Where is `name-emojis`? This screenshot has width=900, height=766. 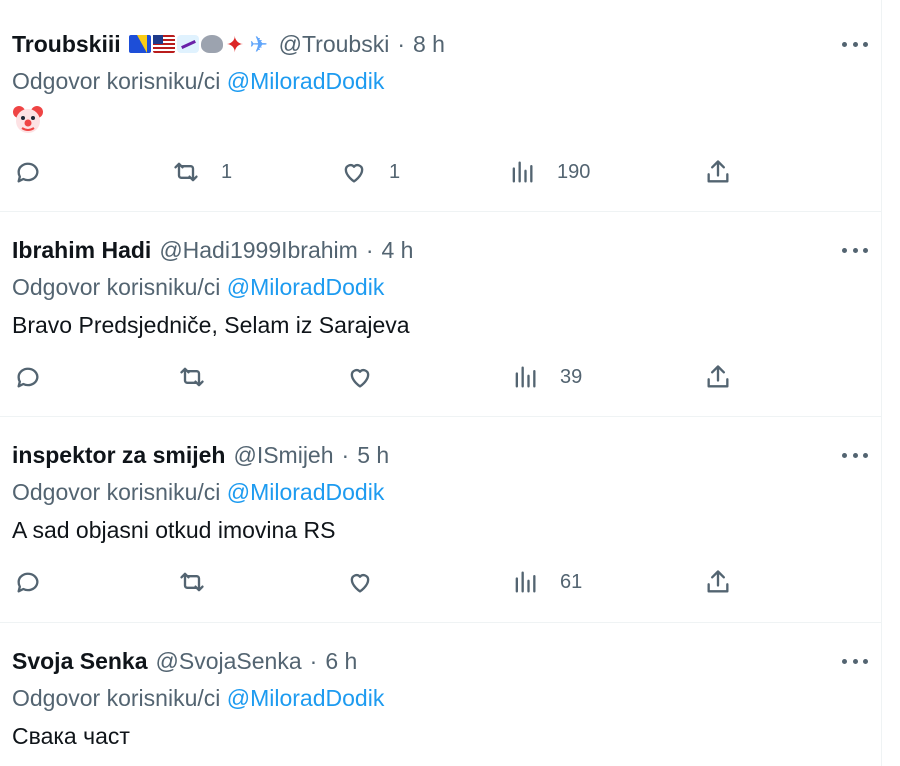
name-emojis is located at coordinates (199, 45).